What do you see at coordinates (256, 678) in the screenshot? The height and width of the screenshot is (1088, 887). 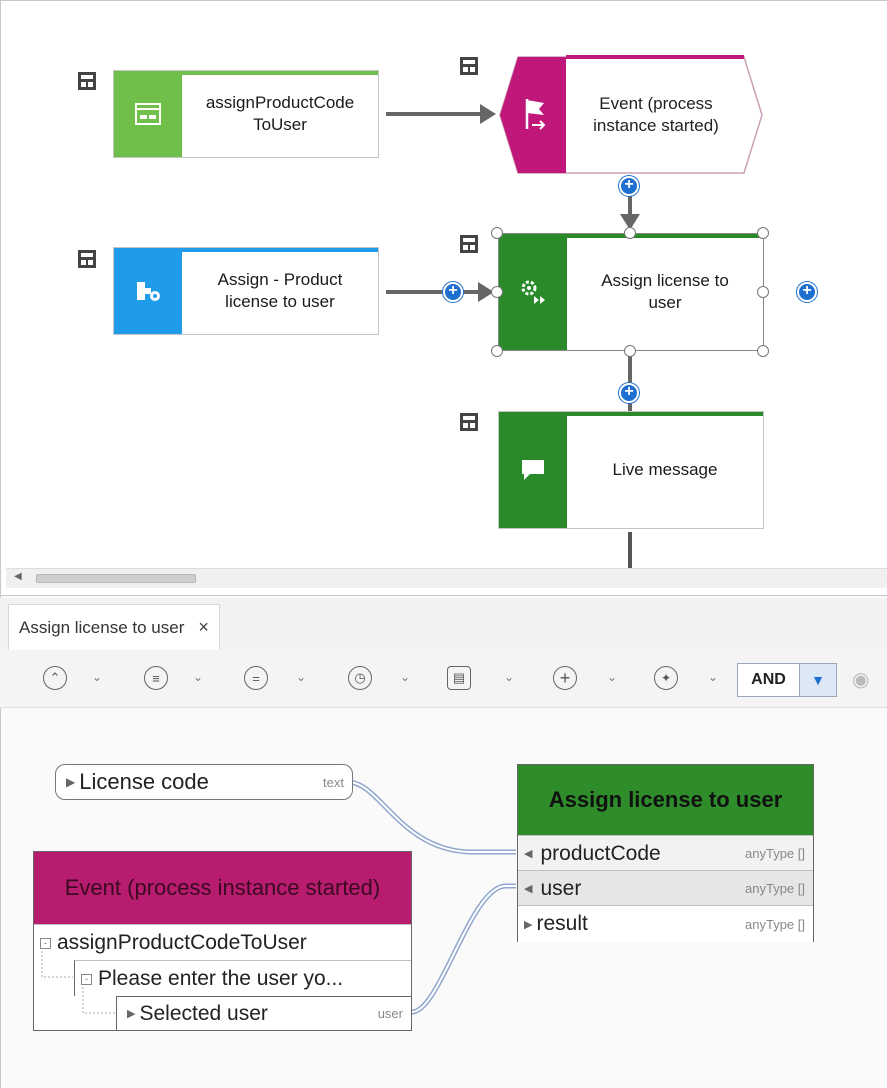 I see `equals-icon: =` at bounding box center [256, 678].